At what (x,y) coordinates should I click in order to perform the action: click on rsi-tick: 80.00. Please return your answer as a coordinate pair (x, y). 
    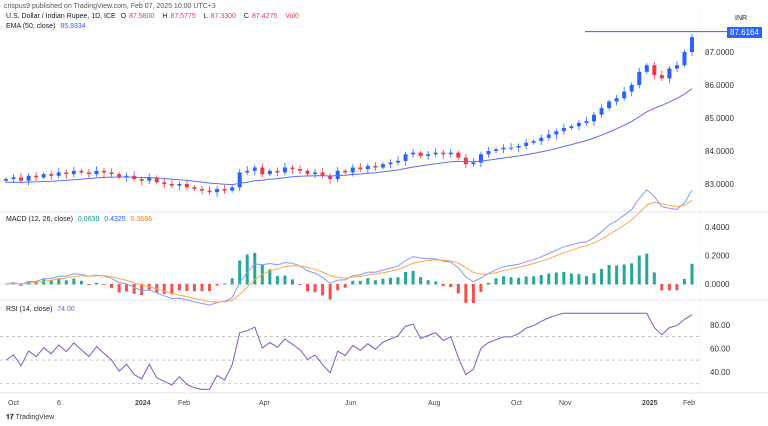
    Looking at the image, I should click on (720, 325).